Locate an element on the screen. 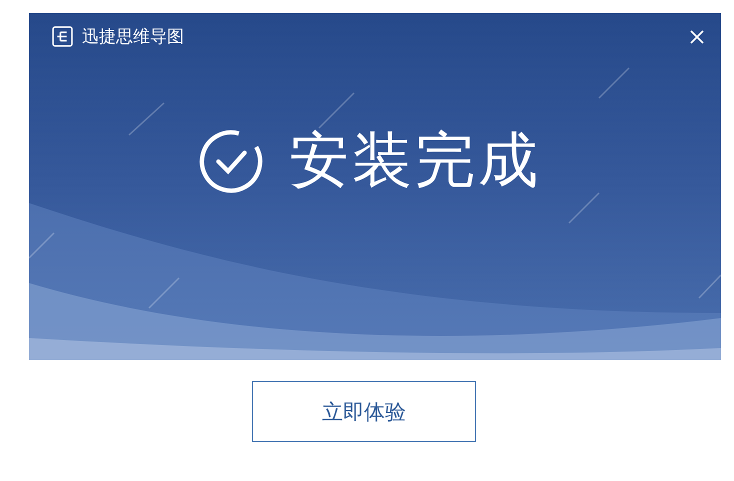 The height and width of the screenshot is (481, 734). mind-map-icon is located at coordinates (62, 36).